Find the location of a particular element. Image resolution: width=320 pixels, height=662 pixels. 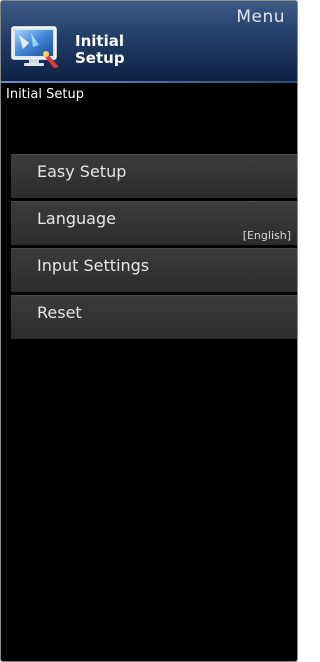

header-title: Initial Setup is located at coordinates (100, 50).